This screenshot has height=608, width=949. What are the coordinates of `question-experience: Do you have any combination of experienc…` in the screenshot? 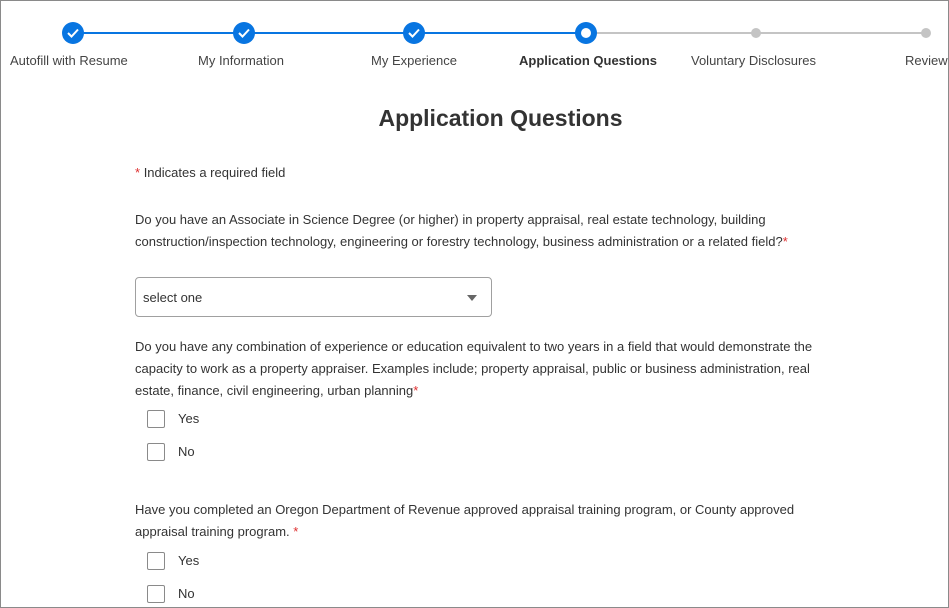 It's located at (485, 369).